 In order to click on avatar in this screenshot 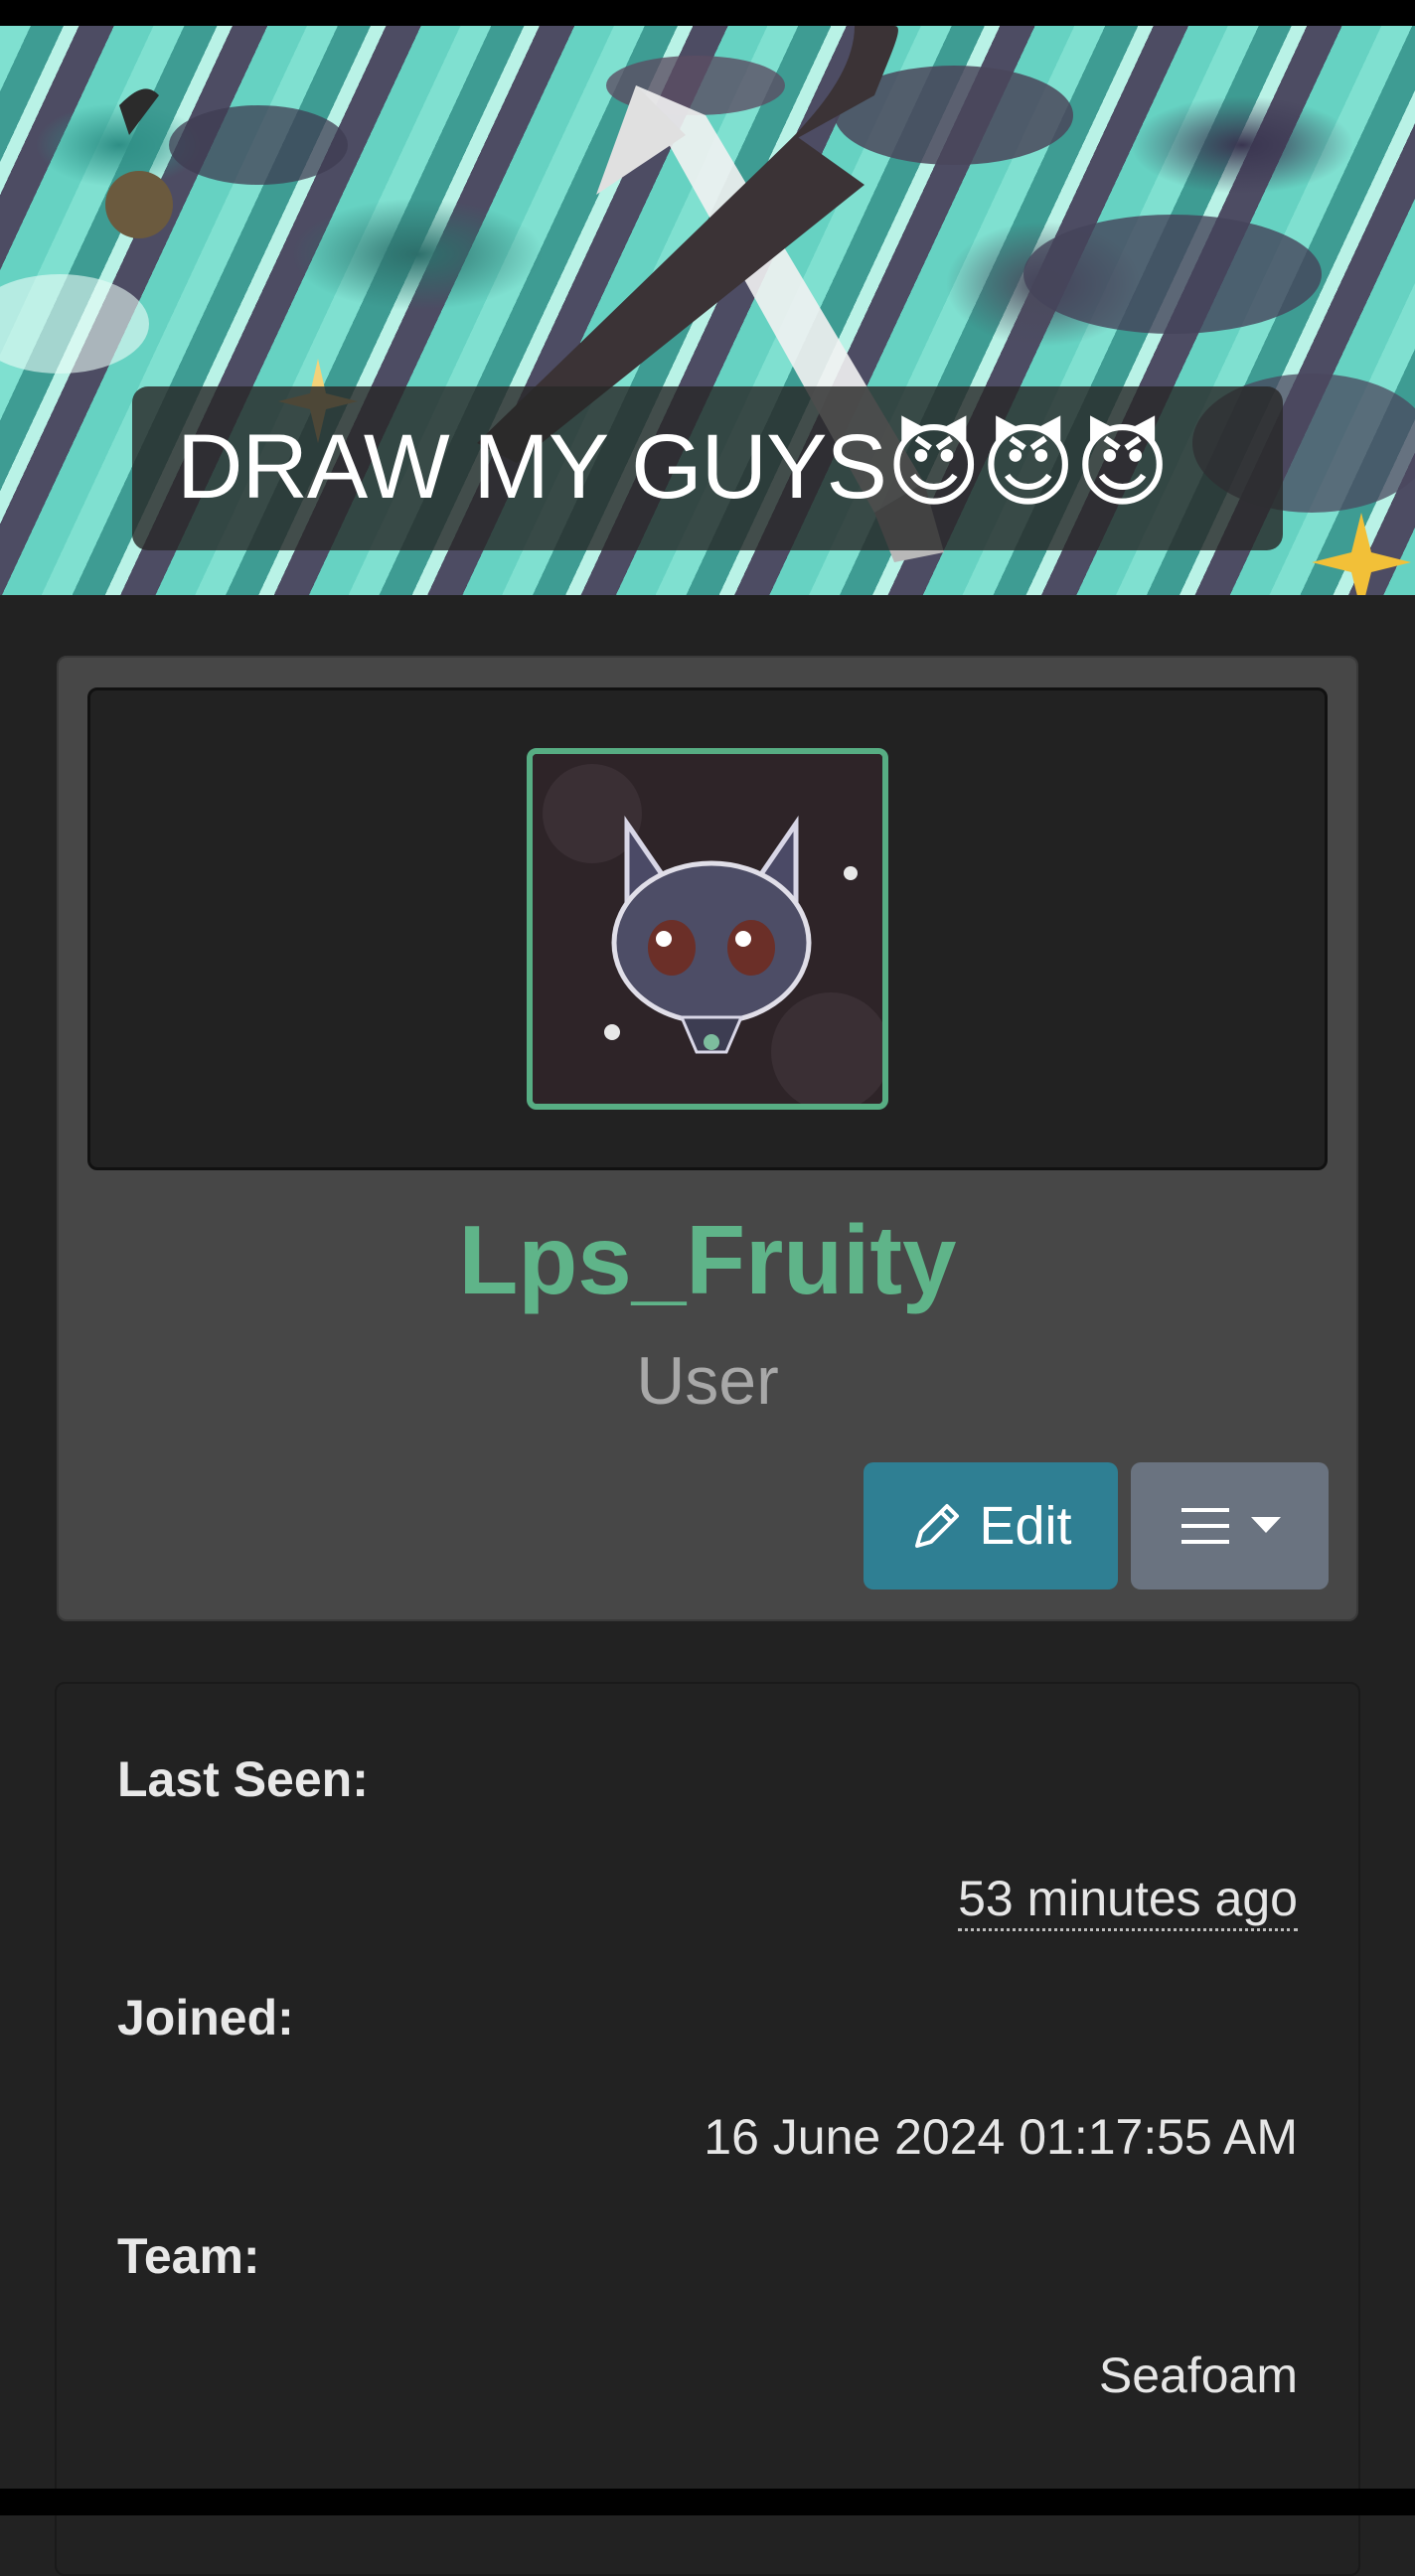, I will do `click(708, 929)`.